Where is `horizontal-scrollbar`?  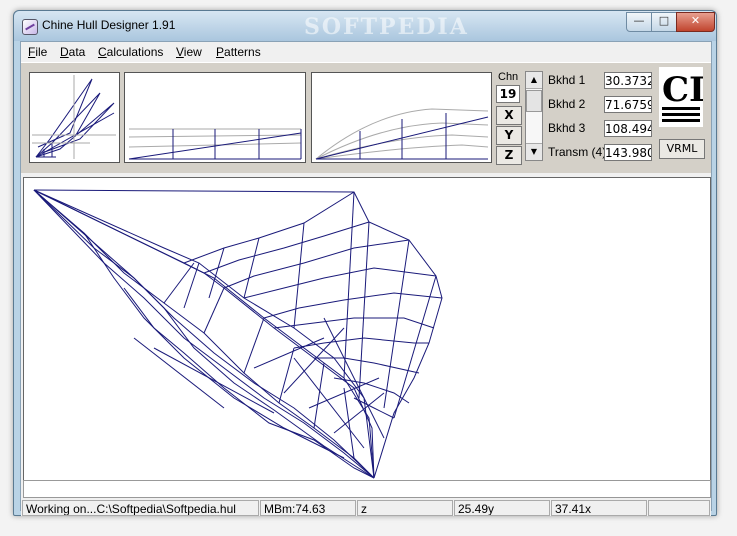
horizontal-scrollbar is located at coordinates (367, 489).